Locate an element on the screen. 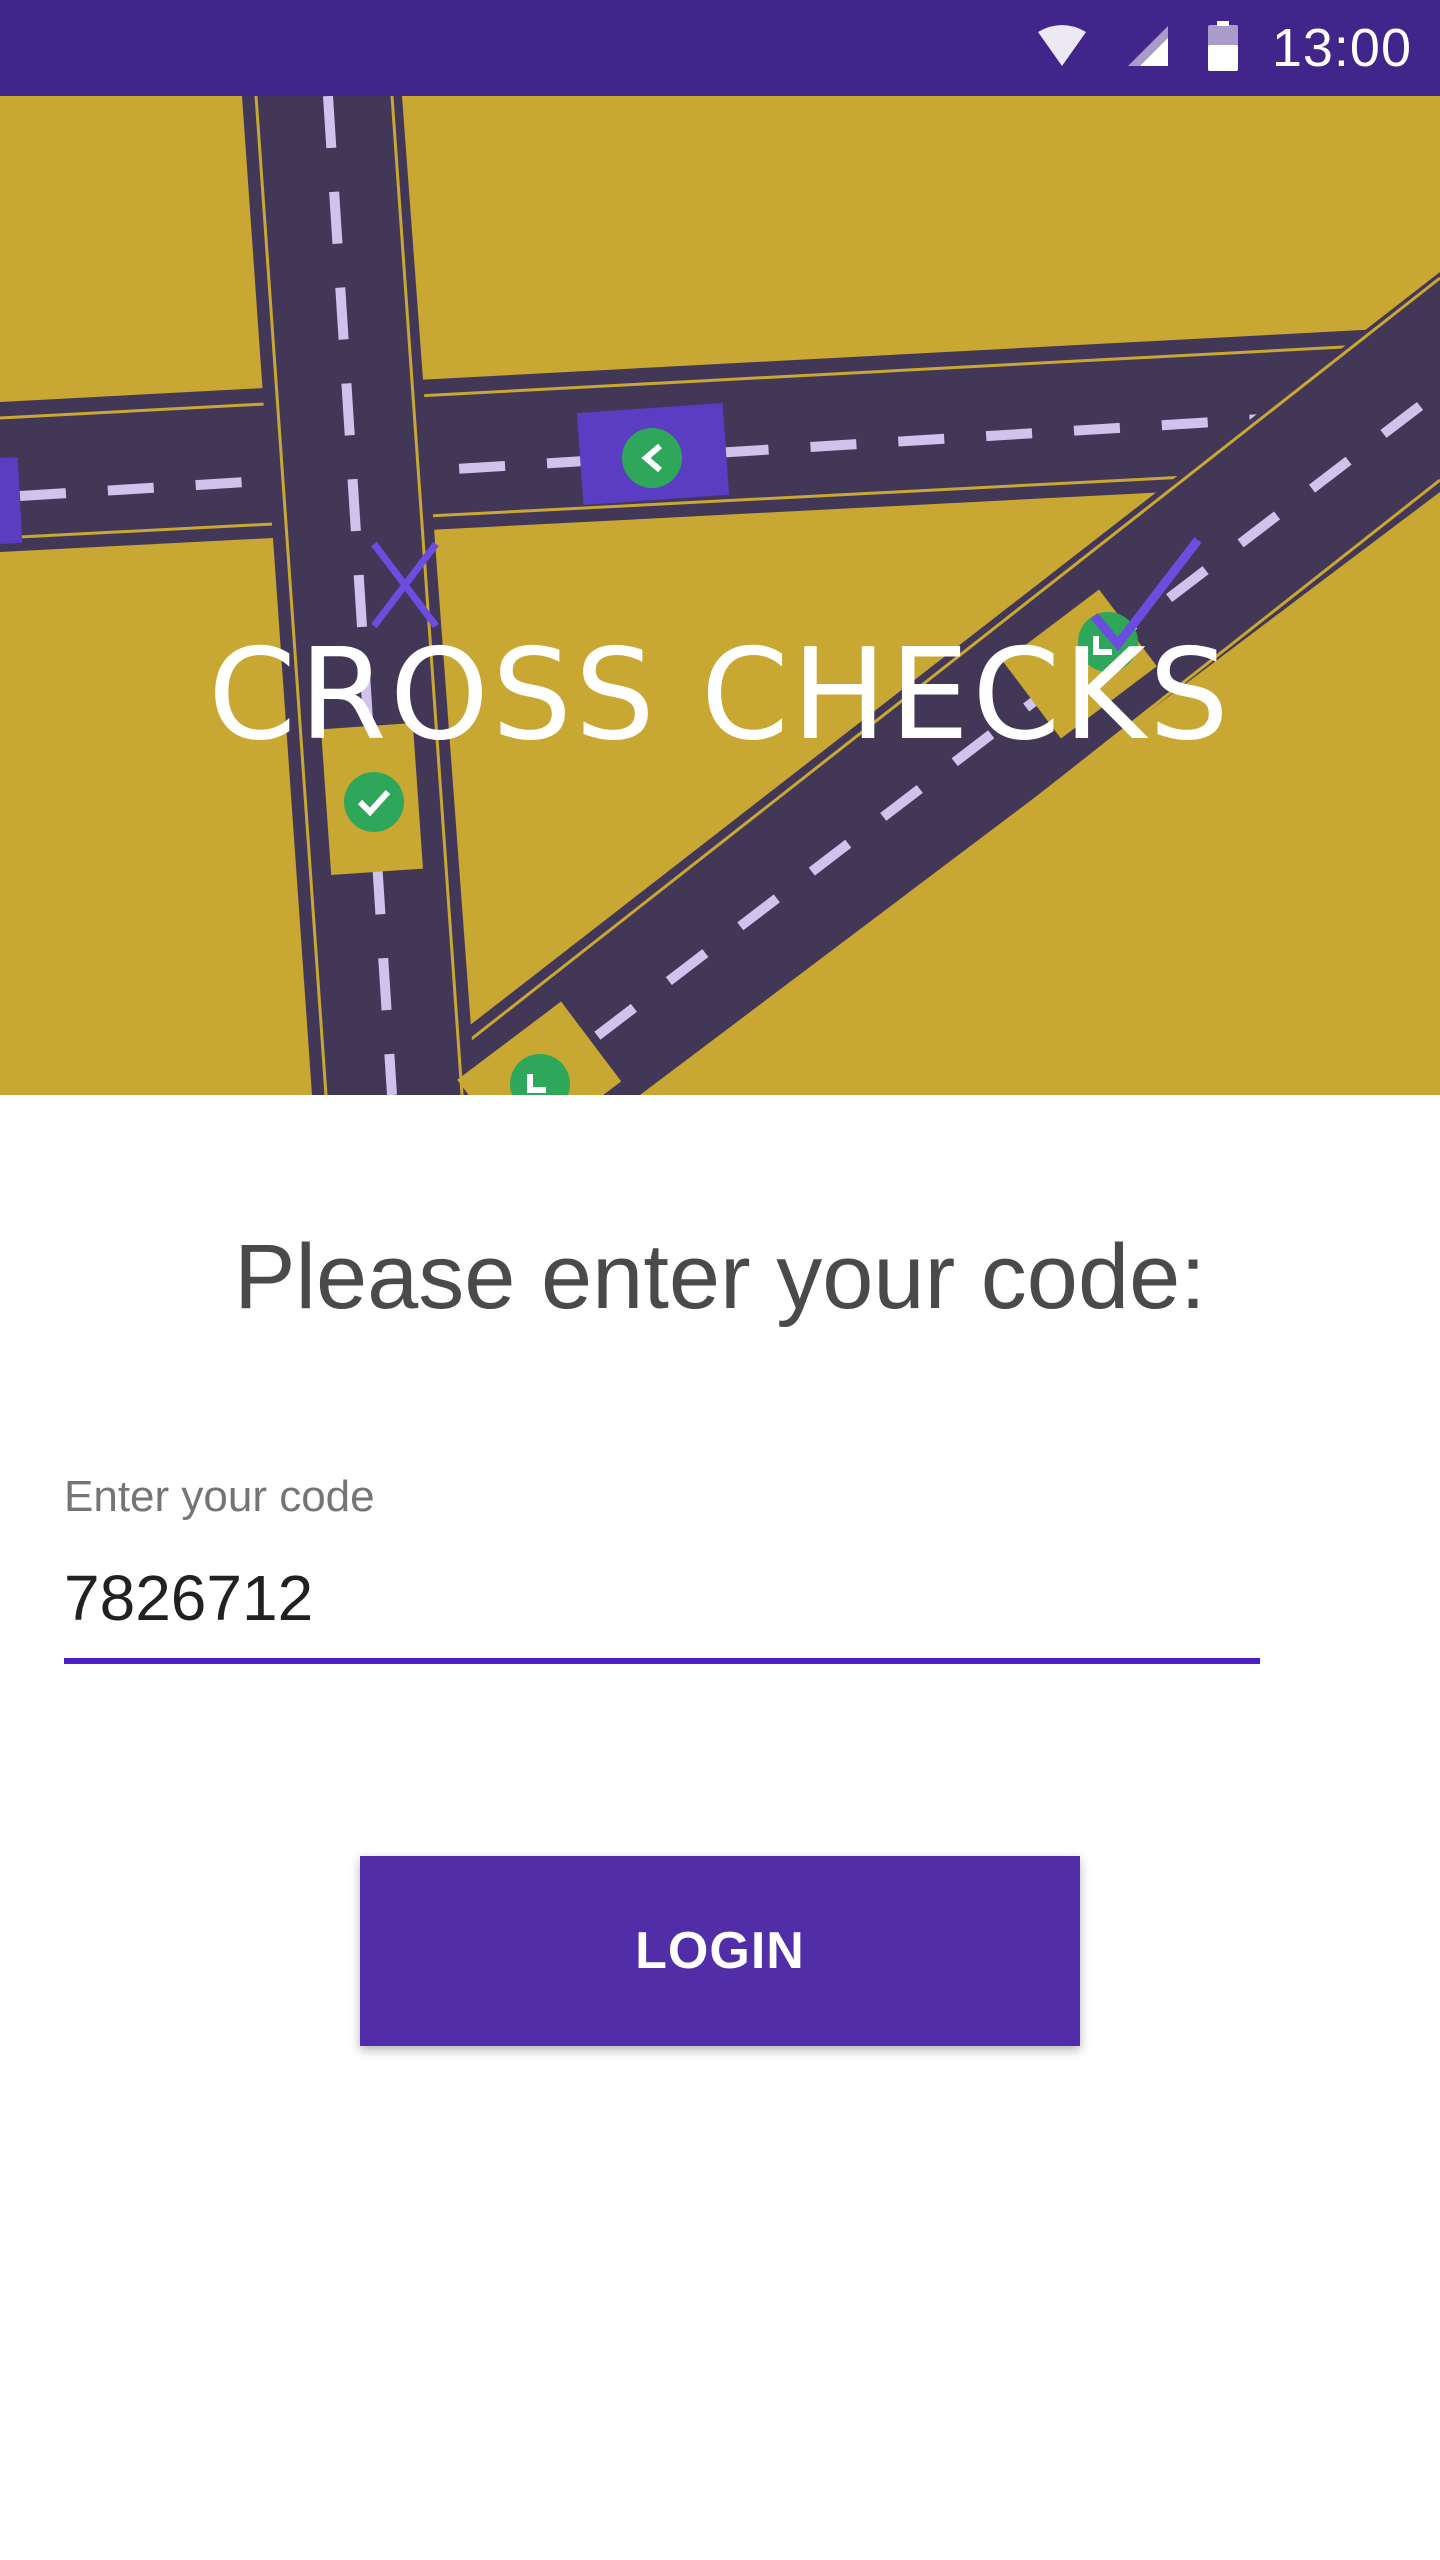 The width and height of the screenshot is (1440, 2560). page-title: Please enter your code: is located at coordinates (720, 1277).